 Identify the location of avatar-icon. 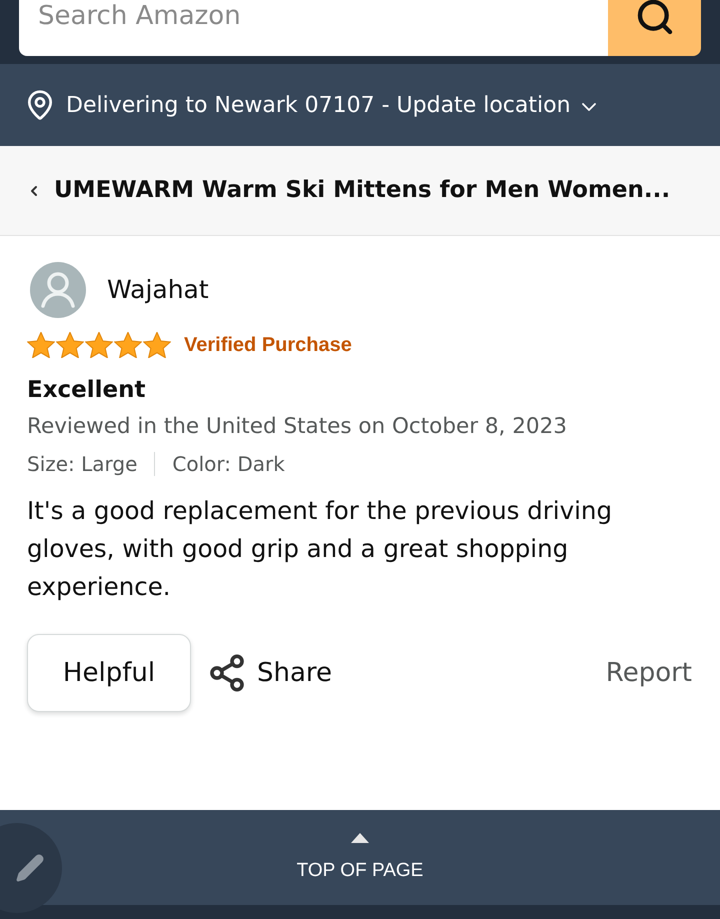
(58, 290).